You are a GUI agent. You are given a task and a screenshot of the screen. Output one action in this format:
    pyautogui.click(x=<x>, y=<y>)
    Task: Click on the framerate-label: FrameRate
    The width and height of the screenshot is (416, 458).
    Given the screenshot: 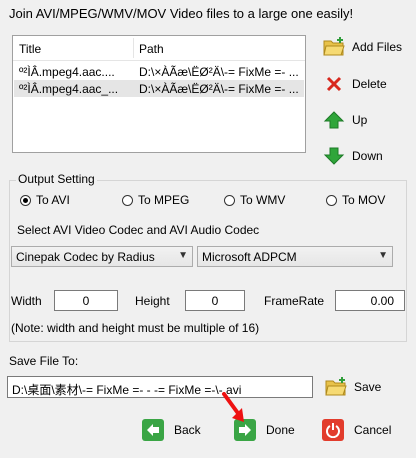 What is the action you would take?
    pyautogui.click(x=294, y=301)
    